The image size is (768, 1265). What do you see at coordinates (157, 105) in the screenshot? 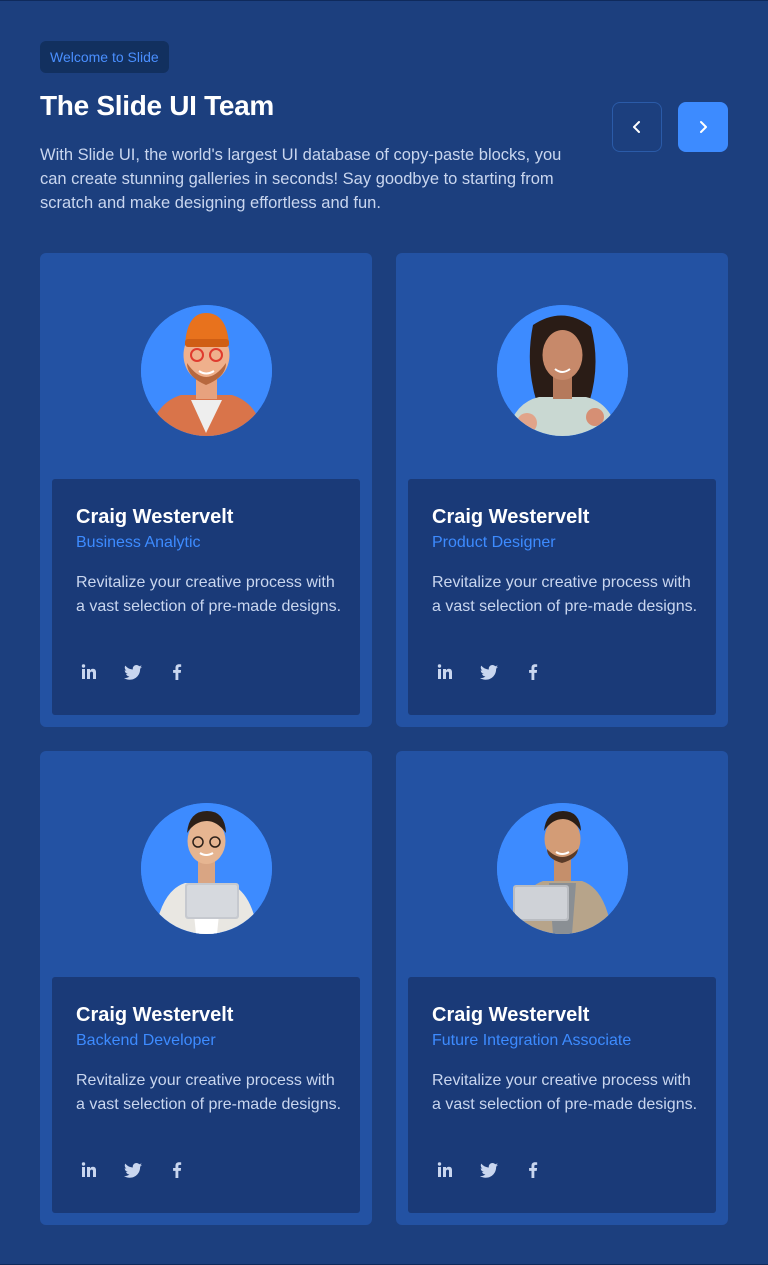
I see `page-title: The Slide UI Team` at bounding box center [157, 105].